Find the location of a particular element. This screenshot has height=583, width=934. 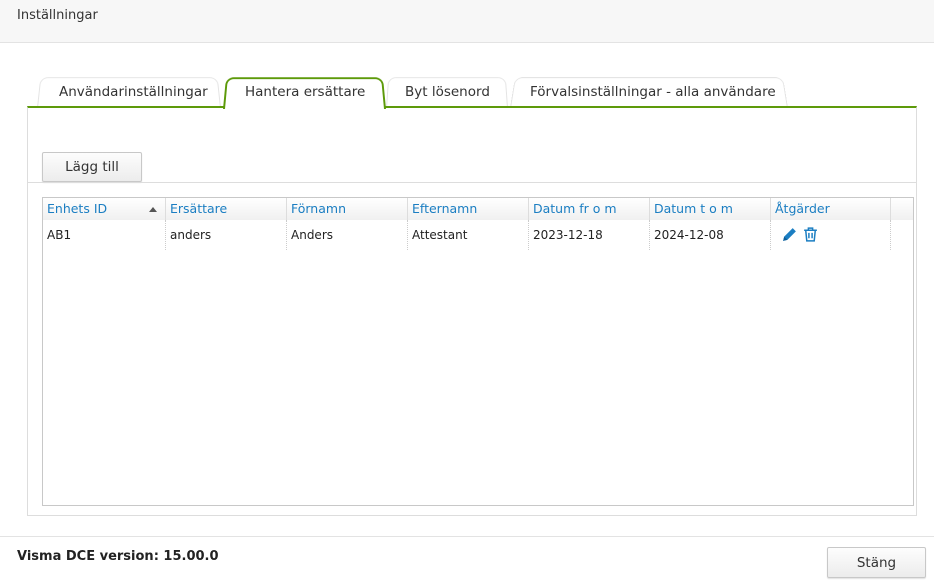

cell-actions is located at coordinates (830, 235).